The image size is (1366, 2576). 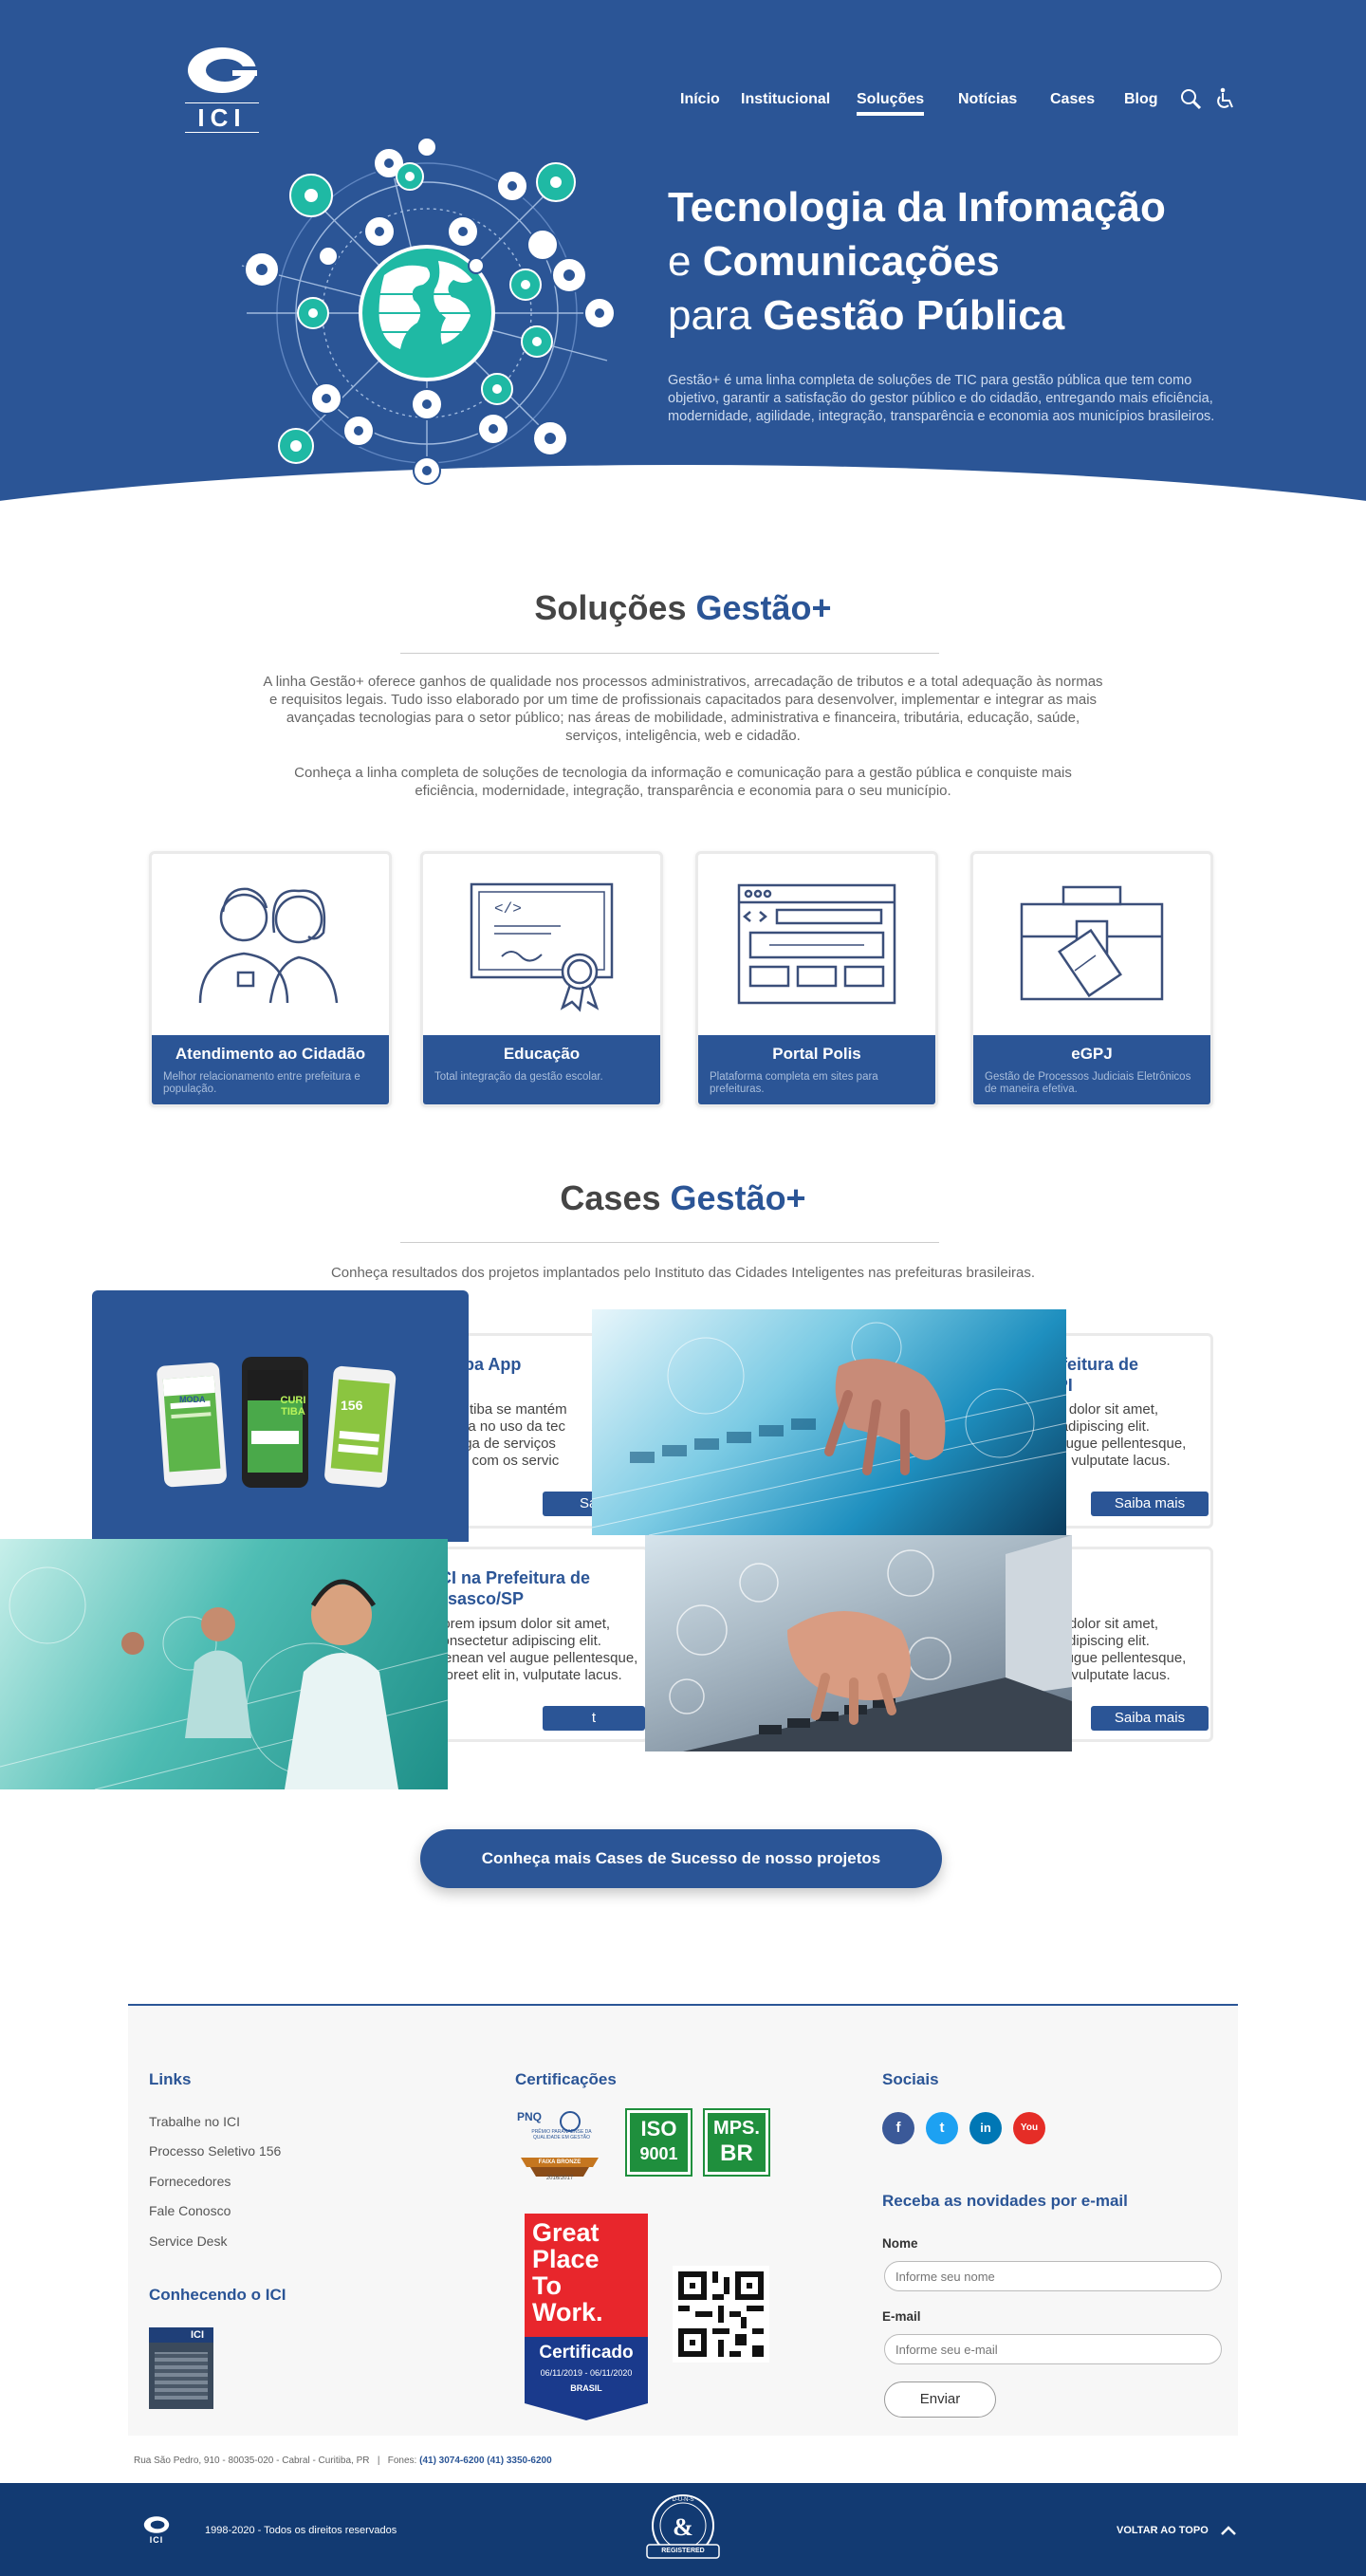 What do you see at coordinates (270, 1054) in the screenshot?
I see `card-title: Atendimento ao Cidadão` at bounding box center [270, 1054].